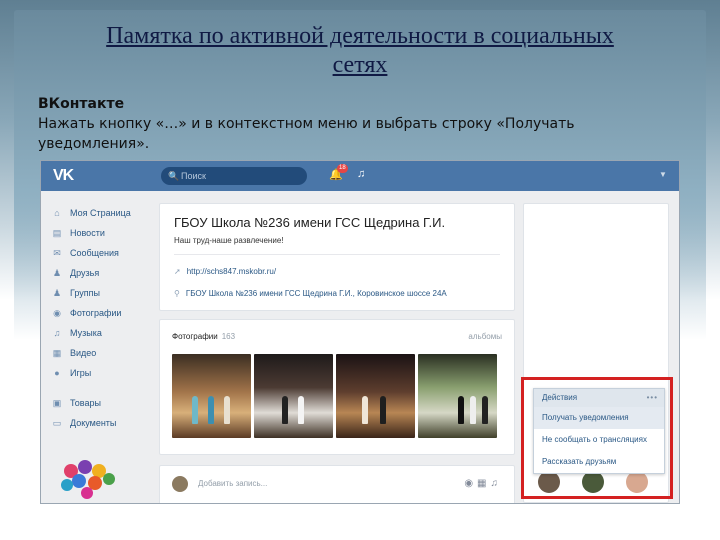 Image resolution: width=720 pixels, height=540 pixels. Describe the element at coordinates (234, 176) in the screenshot. I see `search-input: 🔍 Поиск` at that location.